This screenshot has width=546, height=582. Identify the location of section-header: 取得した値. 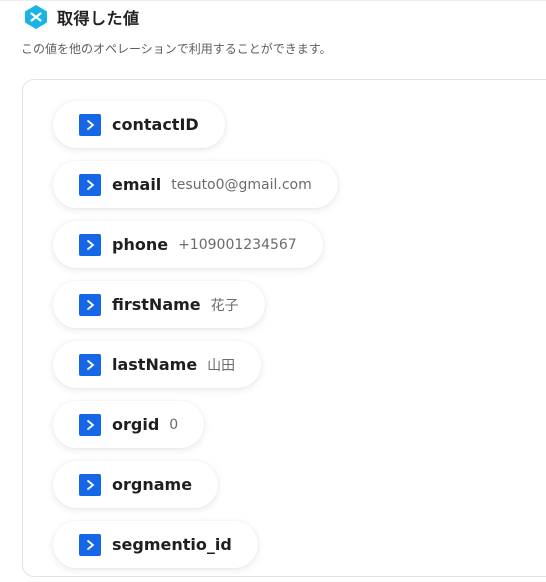
(81, 17).